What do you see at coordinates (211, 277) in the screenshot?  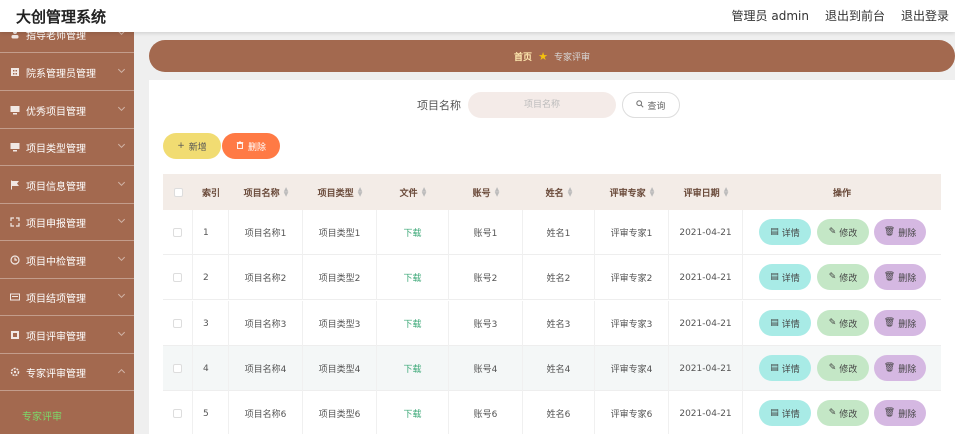 I see `cell-index: 2` at bounding box center [211, 277].